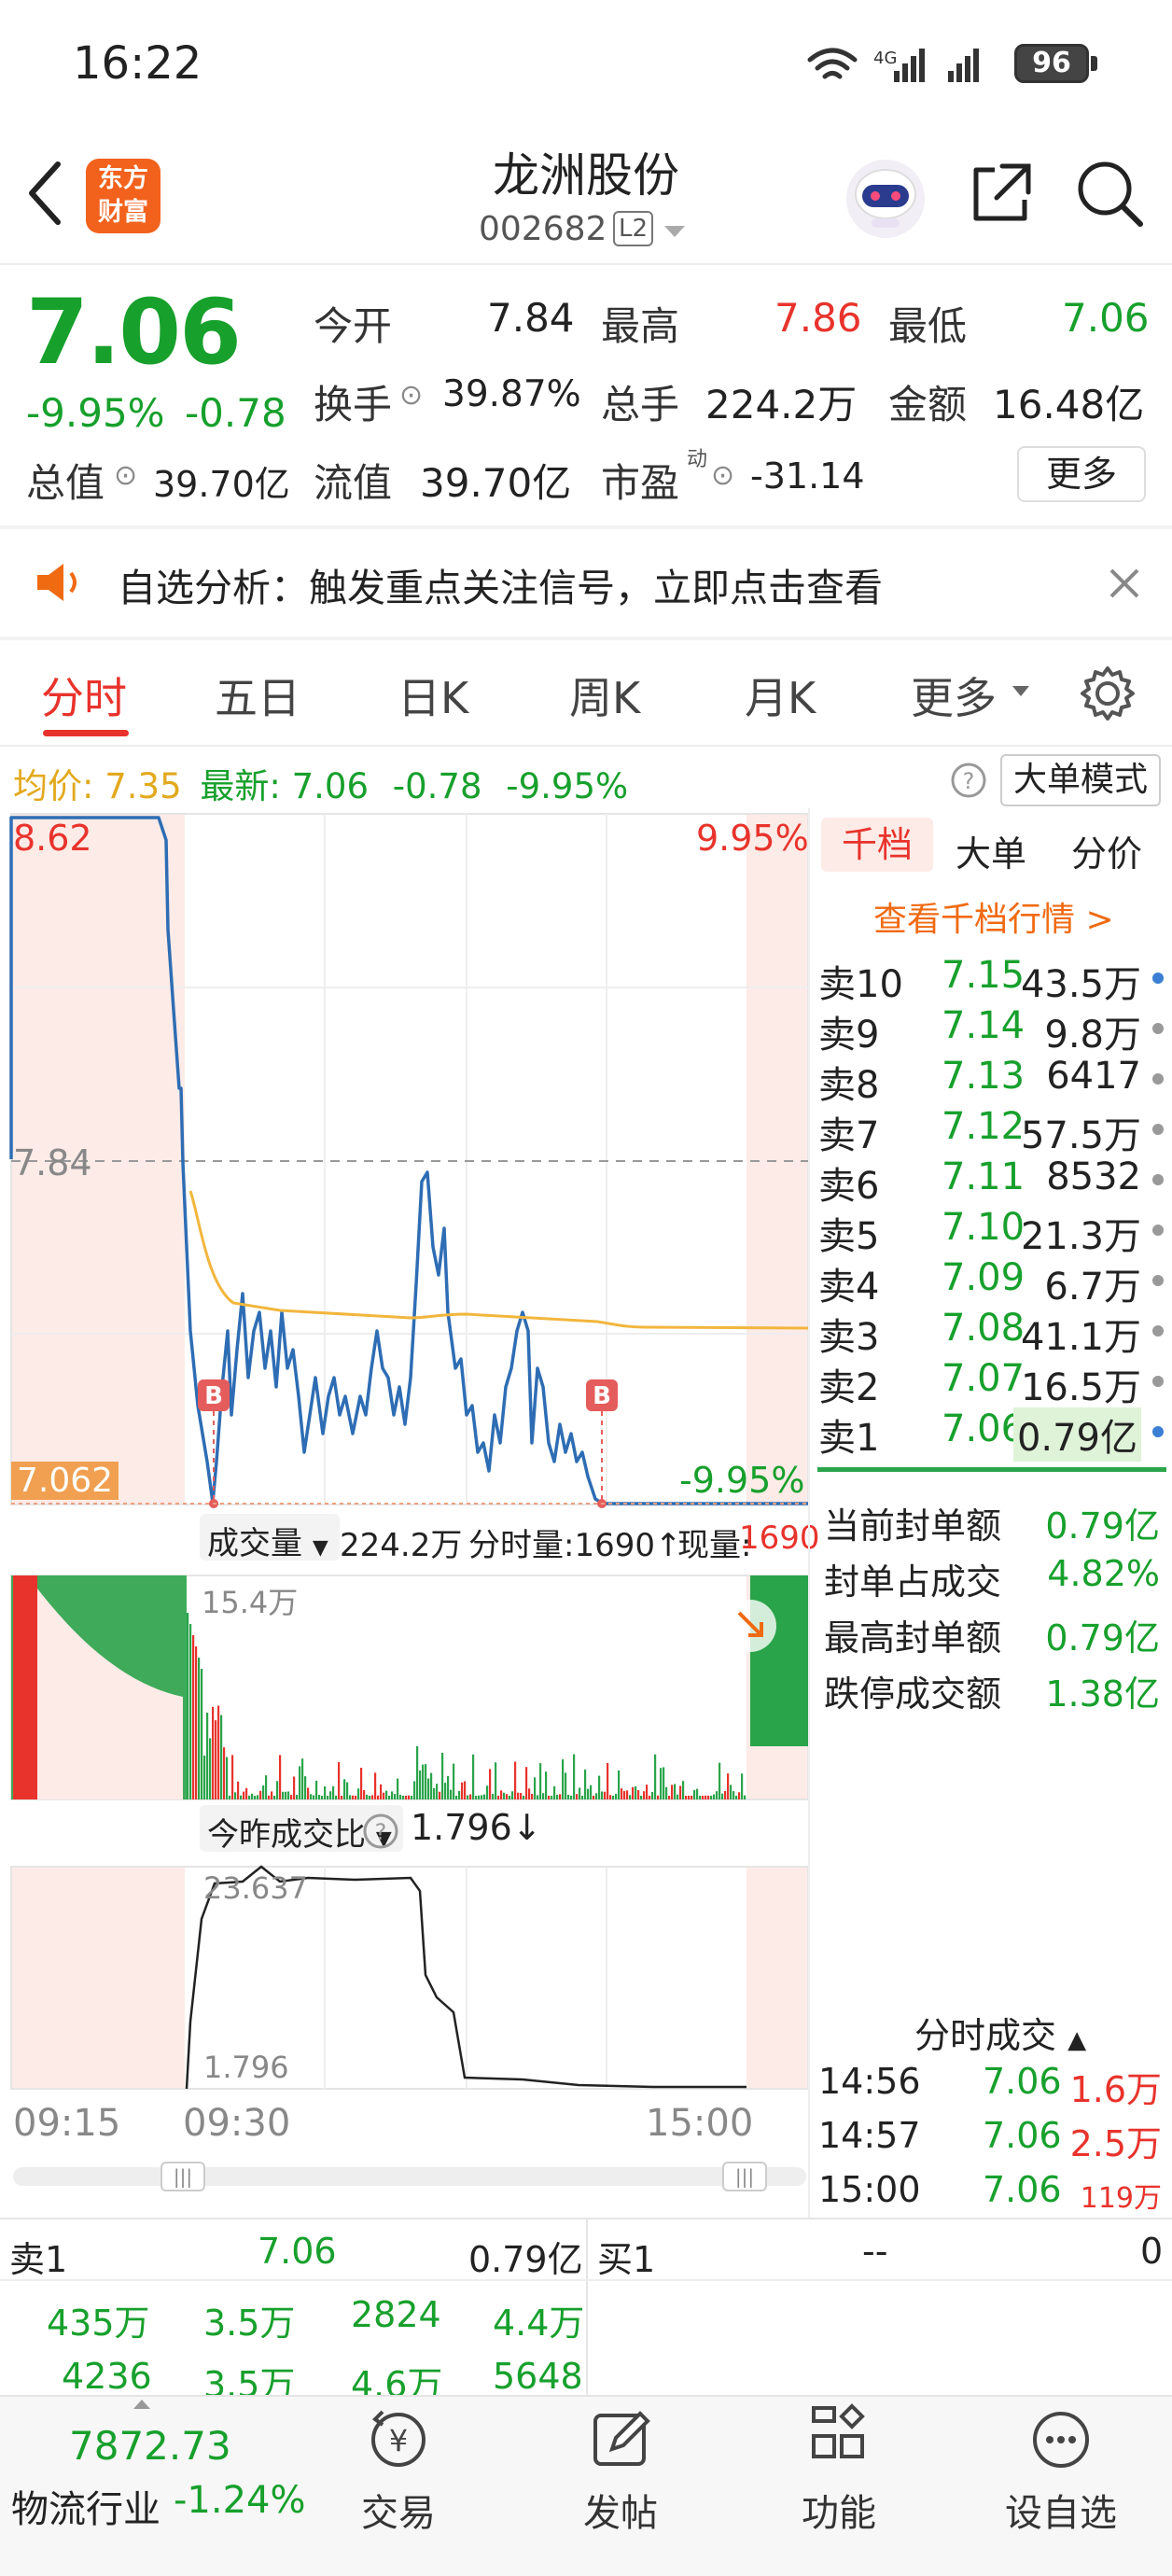 Image resolution: width=1172 pixels, height=2576 pixels. I want to click on post-button: 发帖, so click(621, 2468).